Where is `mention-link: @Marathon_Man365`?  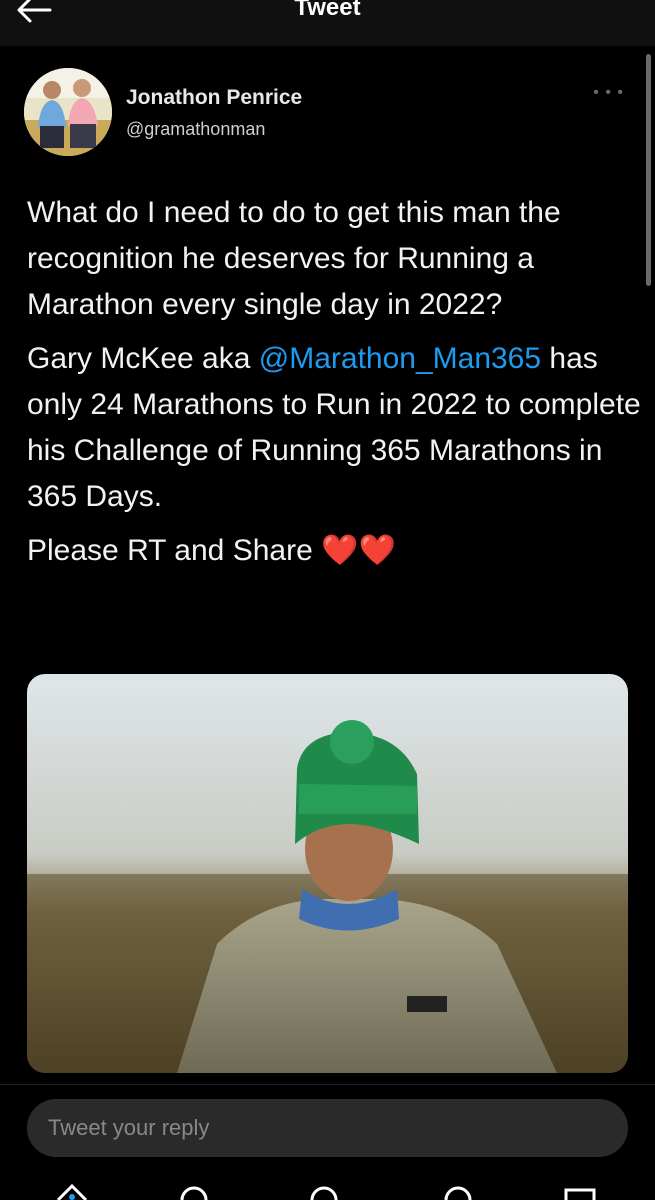 mention-link: @Marathon_Man365 is located at coordinates (400, 358).